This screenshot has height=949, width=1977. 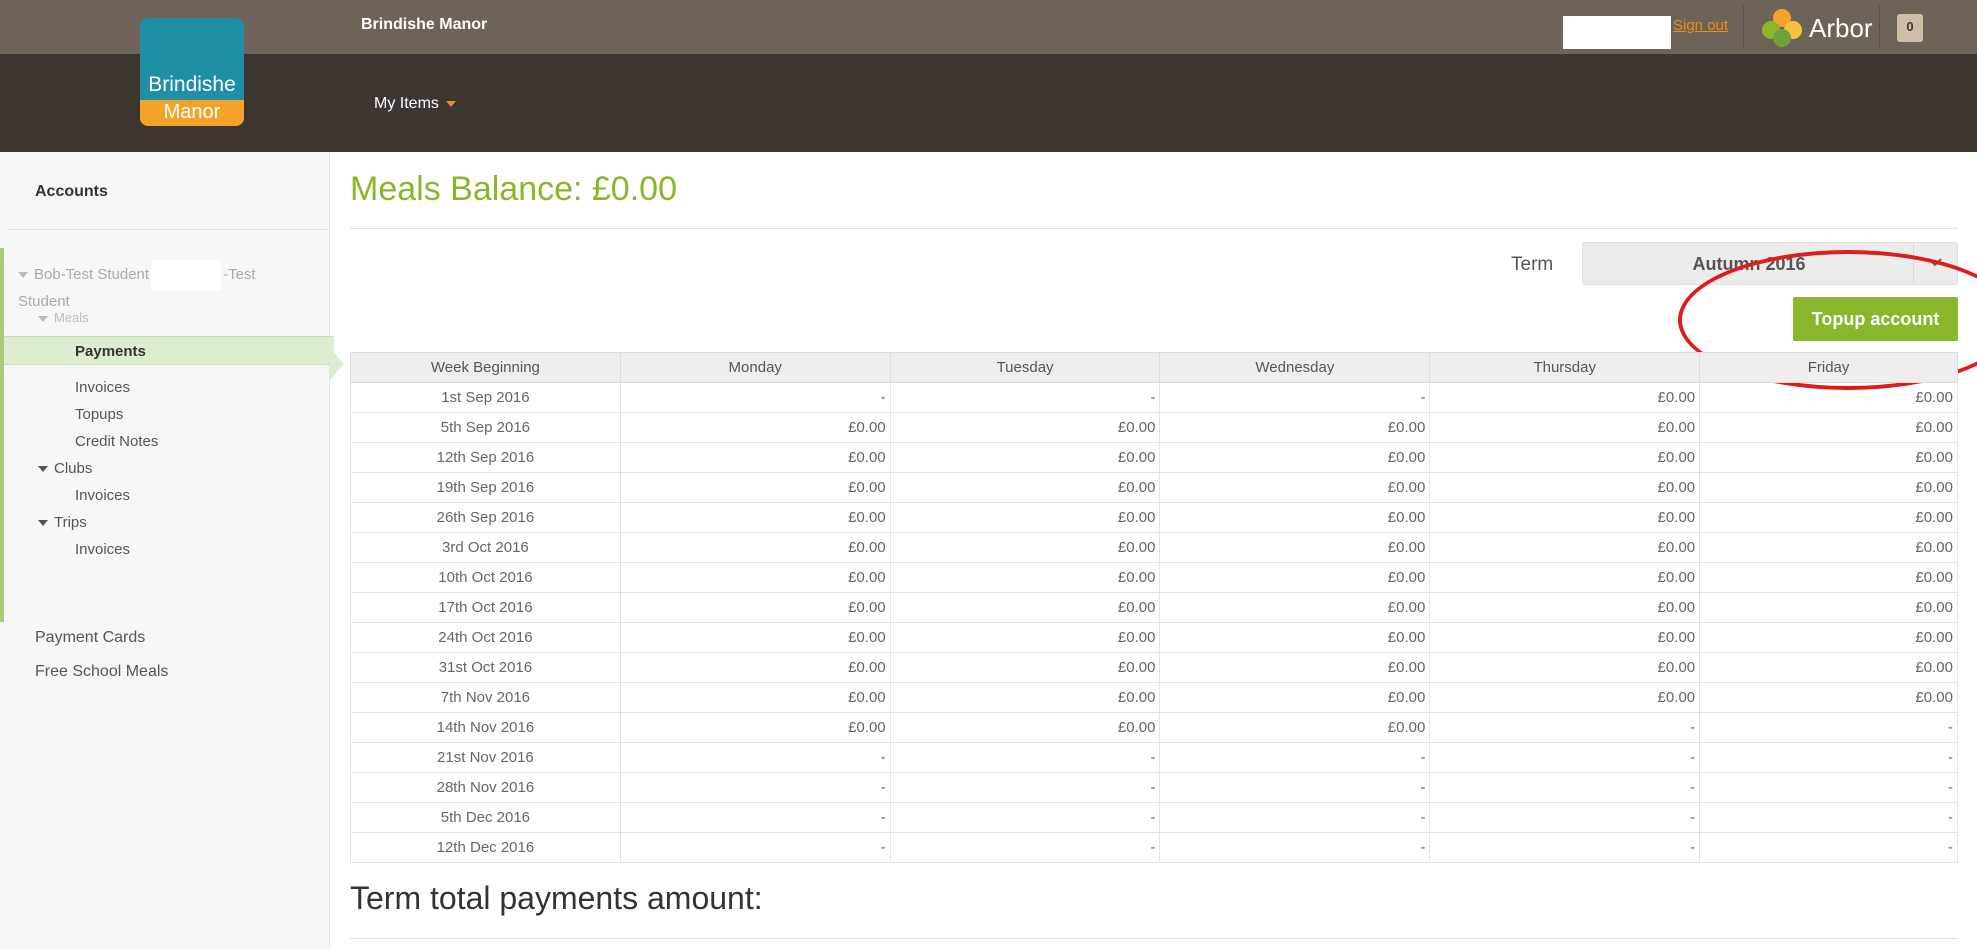 I want to click on week-cell: 24th Oct 2016, so click(x=485, y=637).